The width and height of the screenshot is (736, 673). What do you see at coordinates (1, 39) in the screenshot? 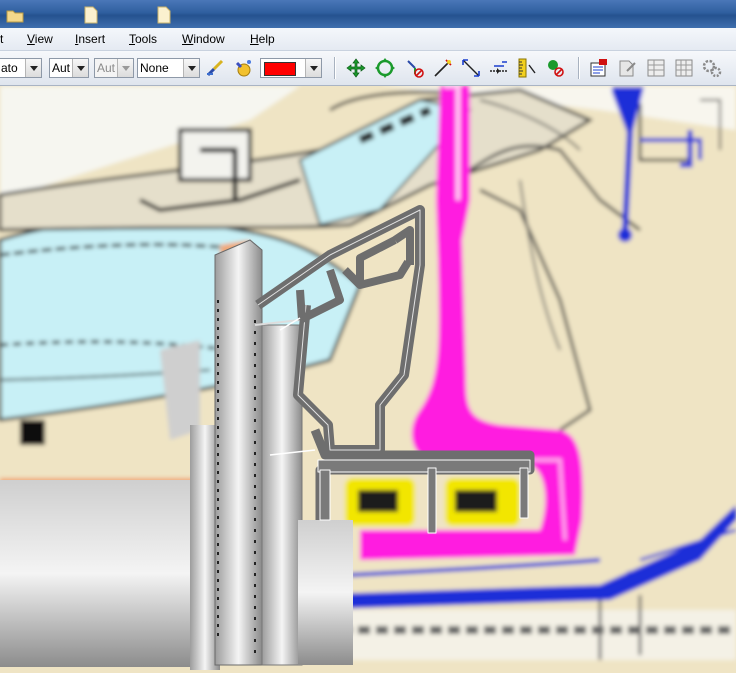
I see `menu-edit: t` at bounding box center [1, 39].